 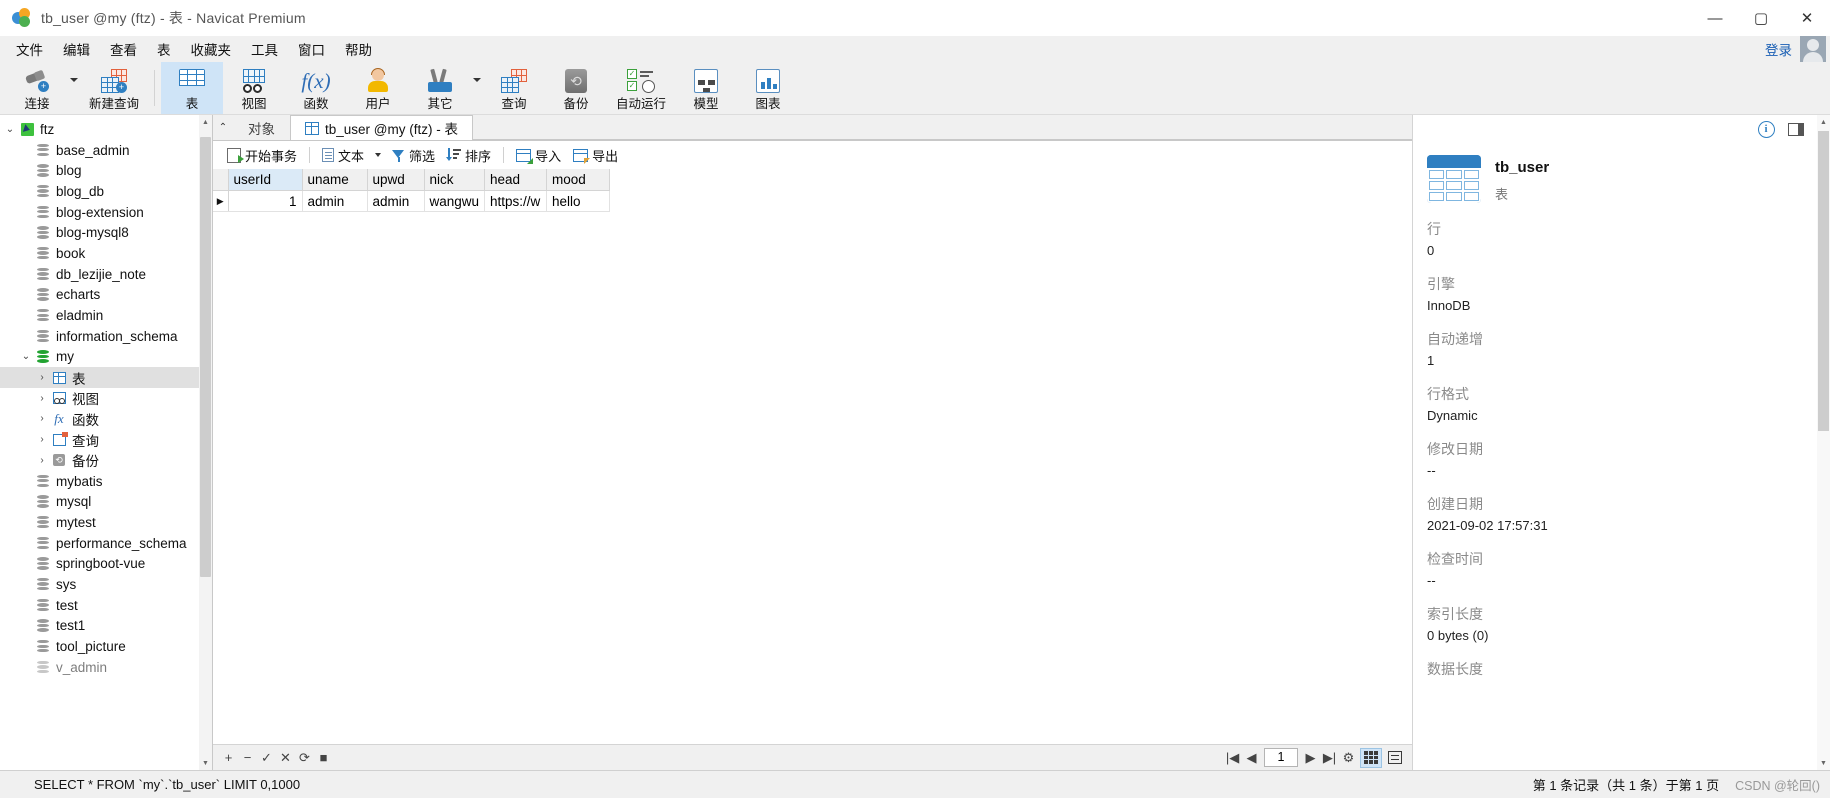 I want to click on apply-changes-button: ✓, so click(x=266, y=757).